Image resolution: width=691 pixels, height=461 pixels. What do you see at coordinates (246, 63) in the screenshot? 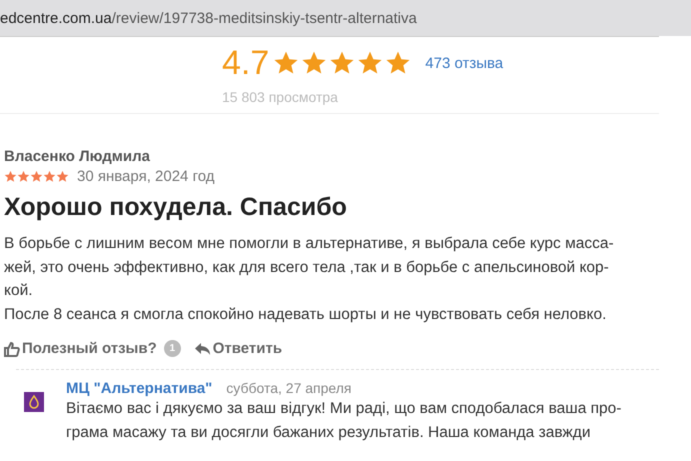
I see `rating-value: 4.7` at bounding box center [246, 63].